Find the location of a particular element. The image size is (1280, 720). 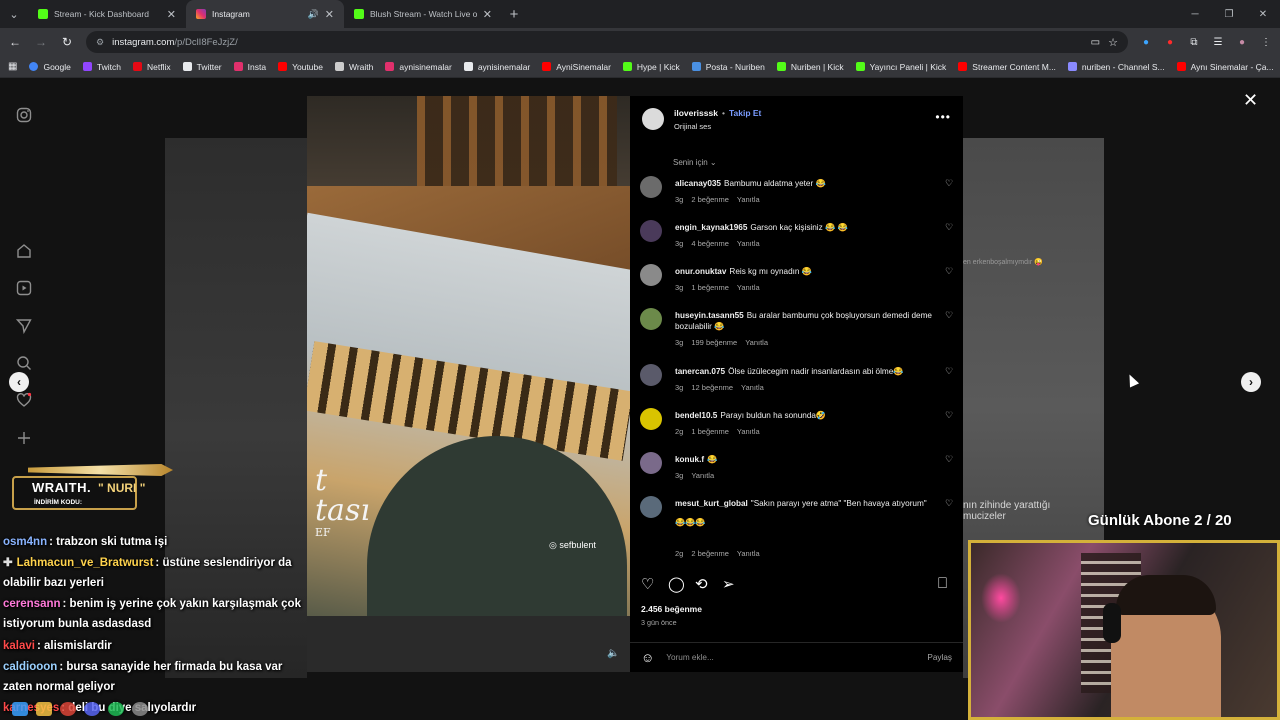

comment-username: bendel10.5 is located at coordinates (696, 415).